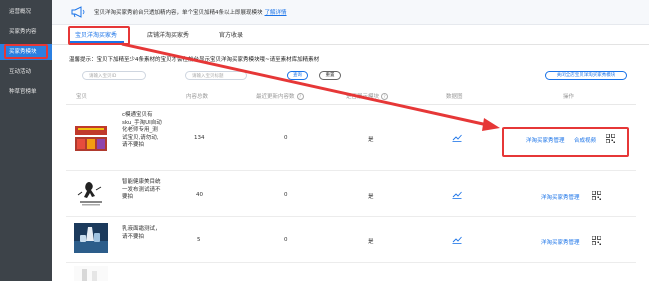 The width and height of the screenshot is (649, 281). I want to click on item-title-input: 请输入宝贝标题, so click(216, 75).